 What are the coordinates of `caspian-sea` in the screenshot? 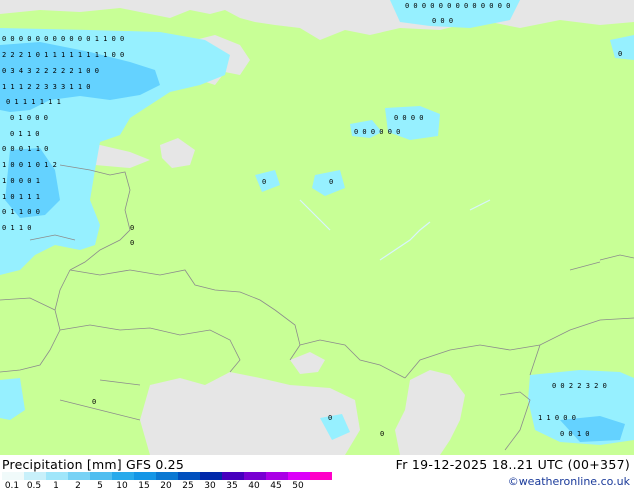 It's located at (430, 412).